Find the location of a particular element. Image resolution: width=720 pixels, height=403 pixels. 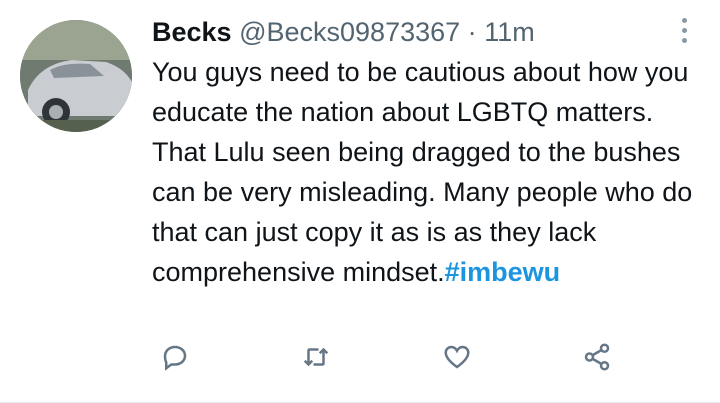

reply-icon is located at coordinates (175, 358).